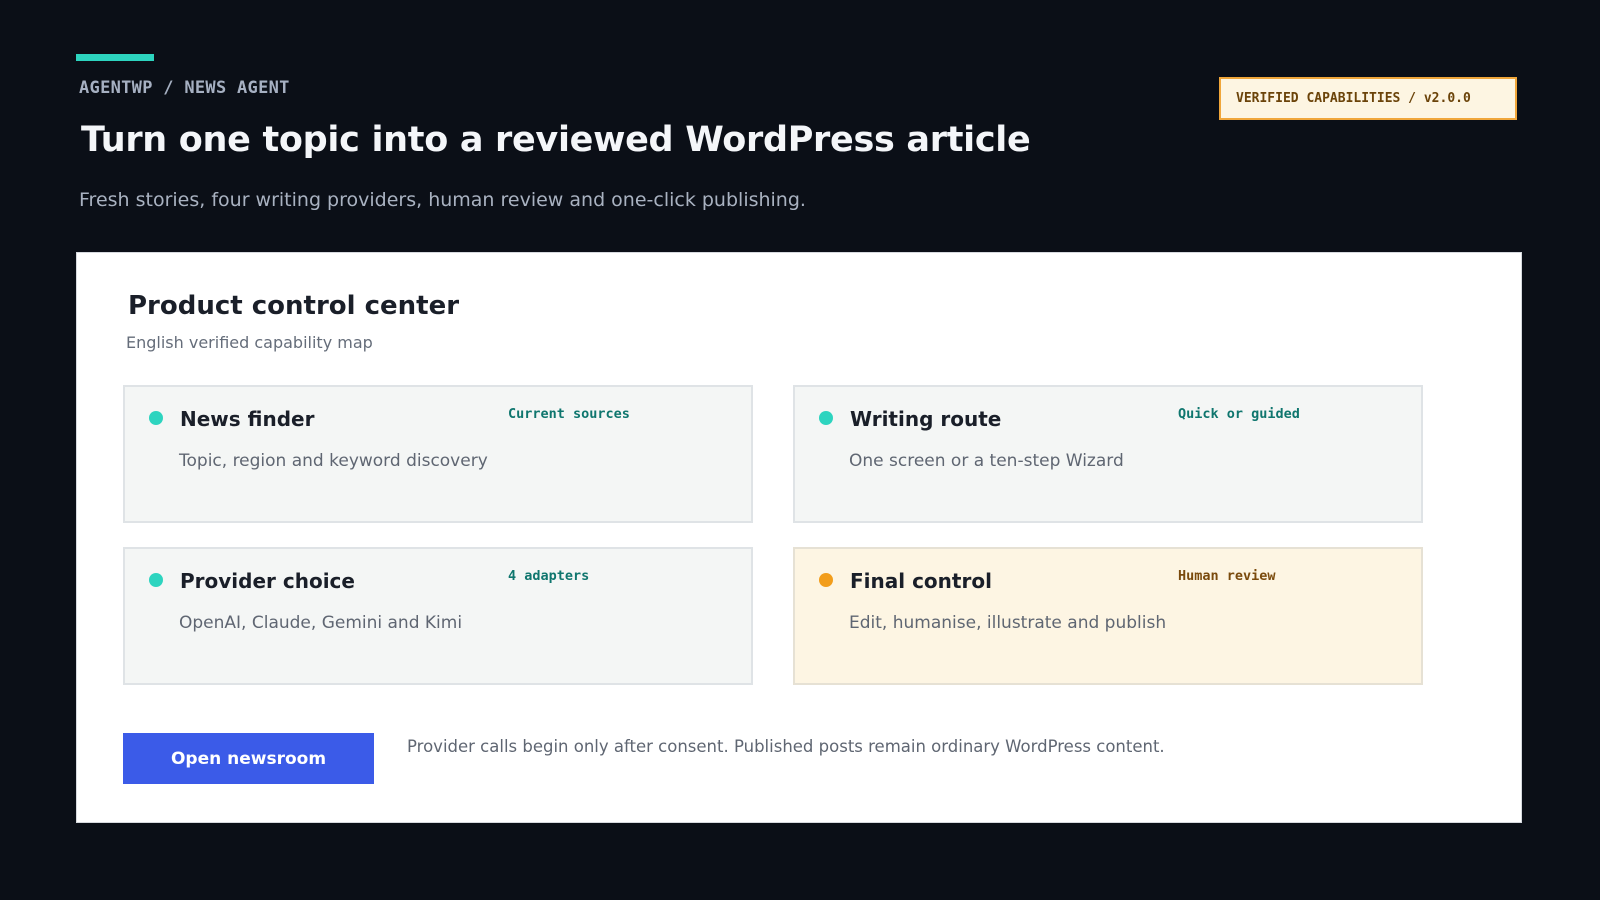  Describe the element at coordinates (1008, 623) in the screenshot. I see `card-description: Edit, humanise, illustrate and publish` at that location.